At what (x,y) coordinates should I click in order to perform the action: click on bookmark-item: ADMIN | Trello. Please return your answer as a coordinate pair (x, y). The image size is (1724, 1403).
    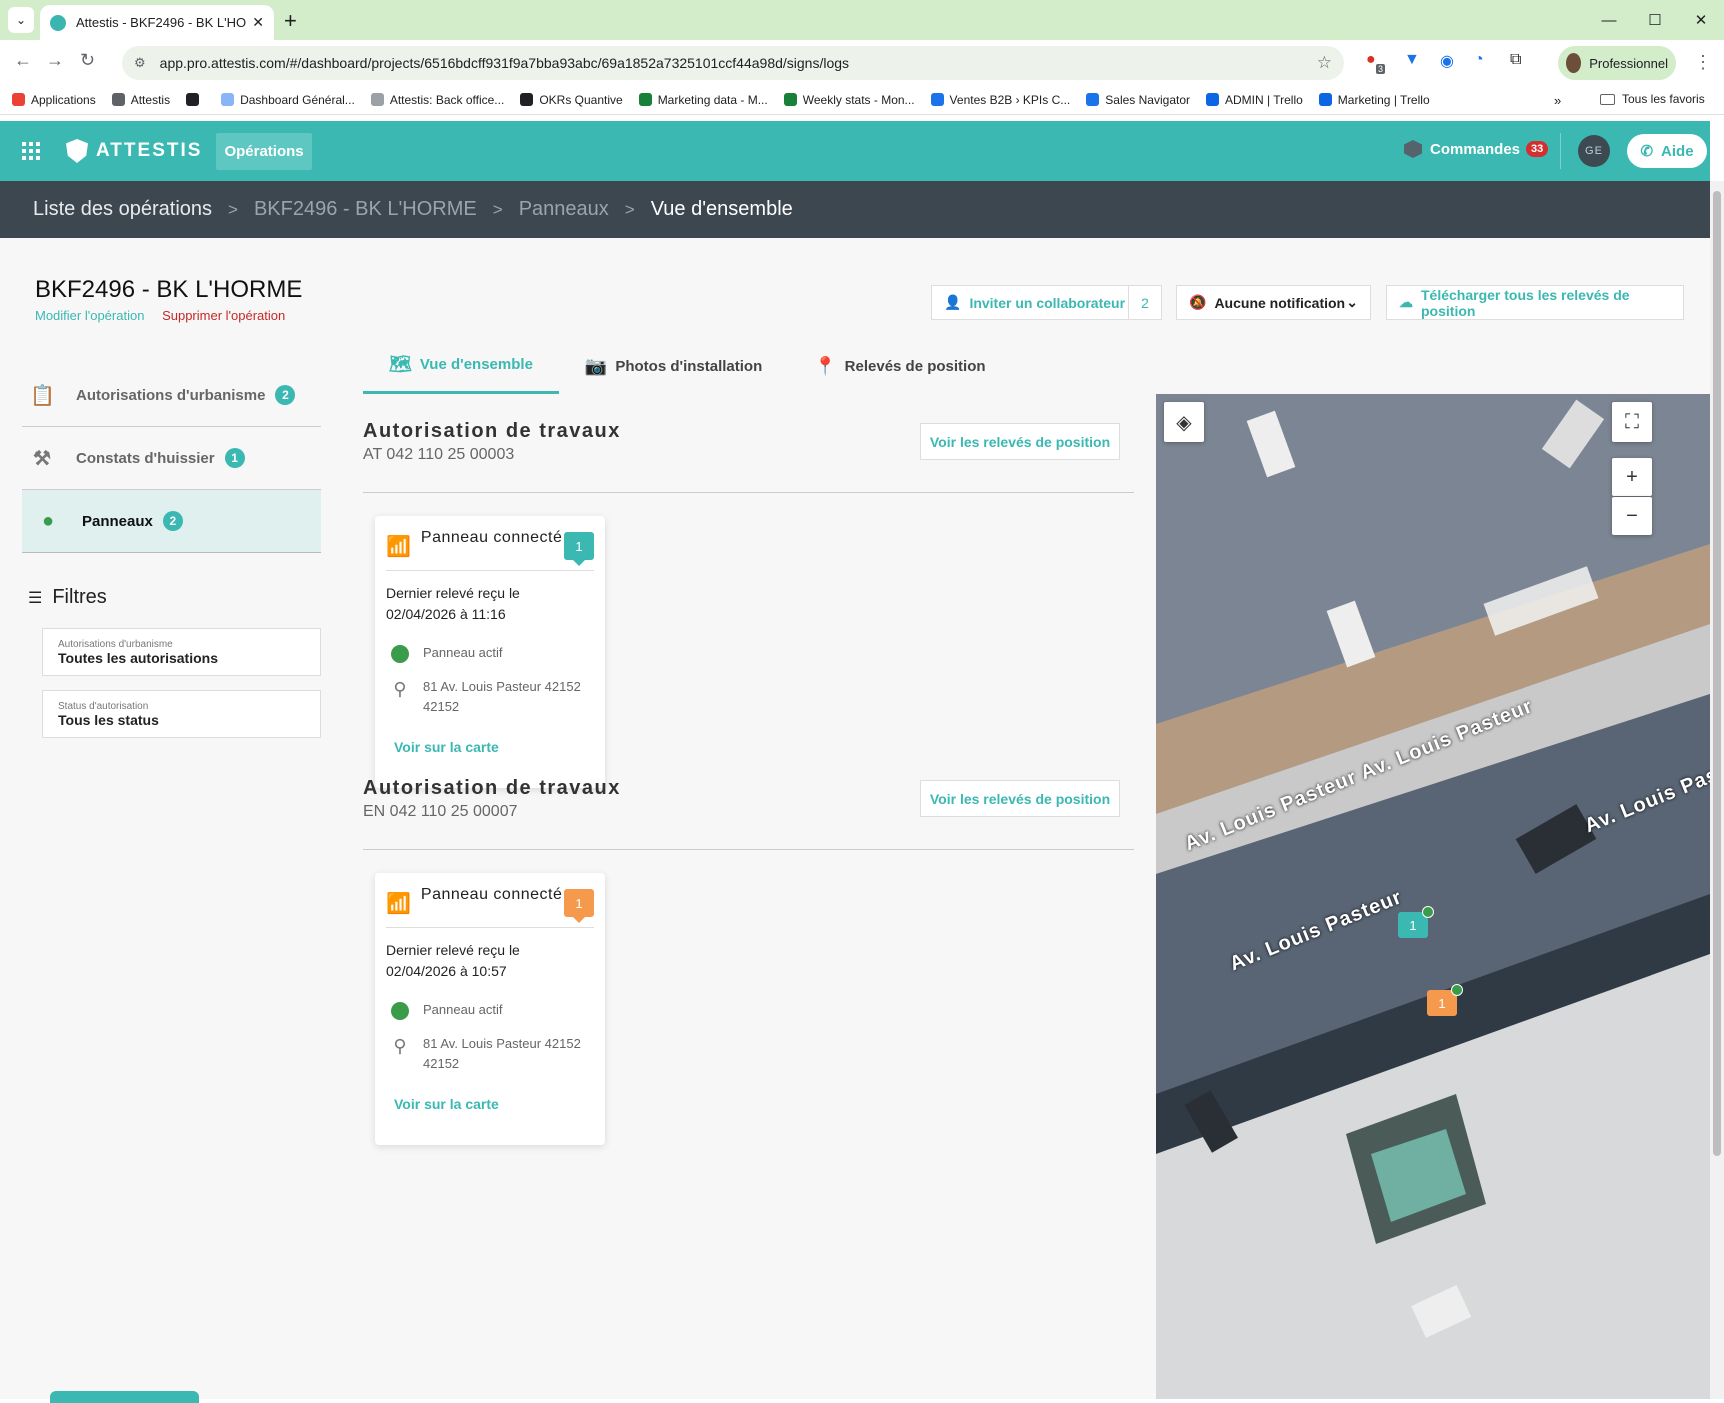
    Looking at the image, I should click on (1254, 100).